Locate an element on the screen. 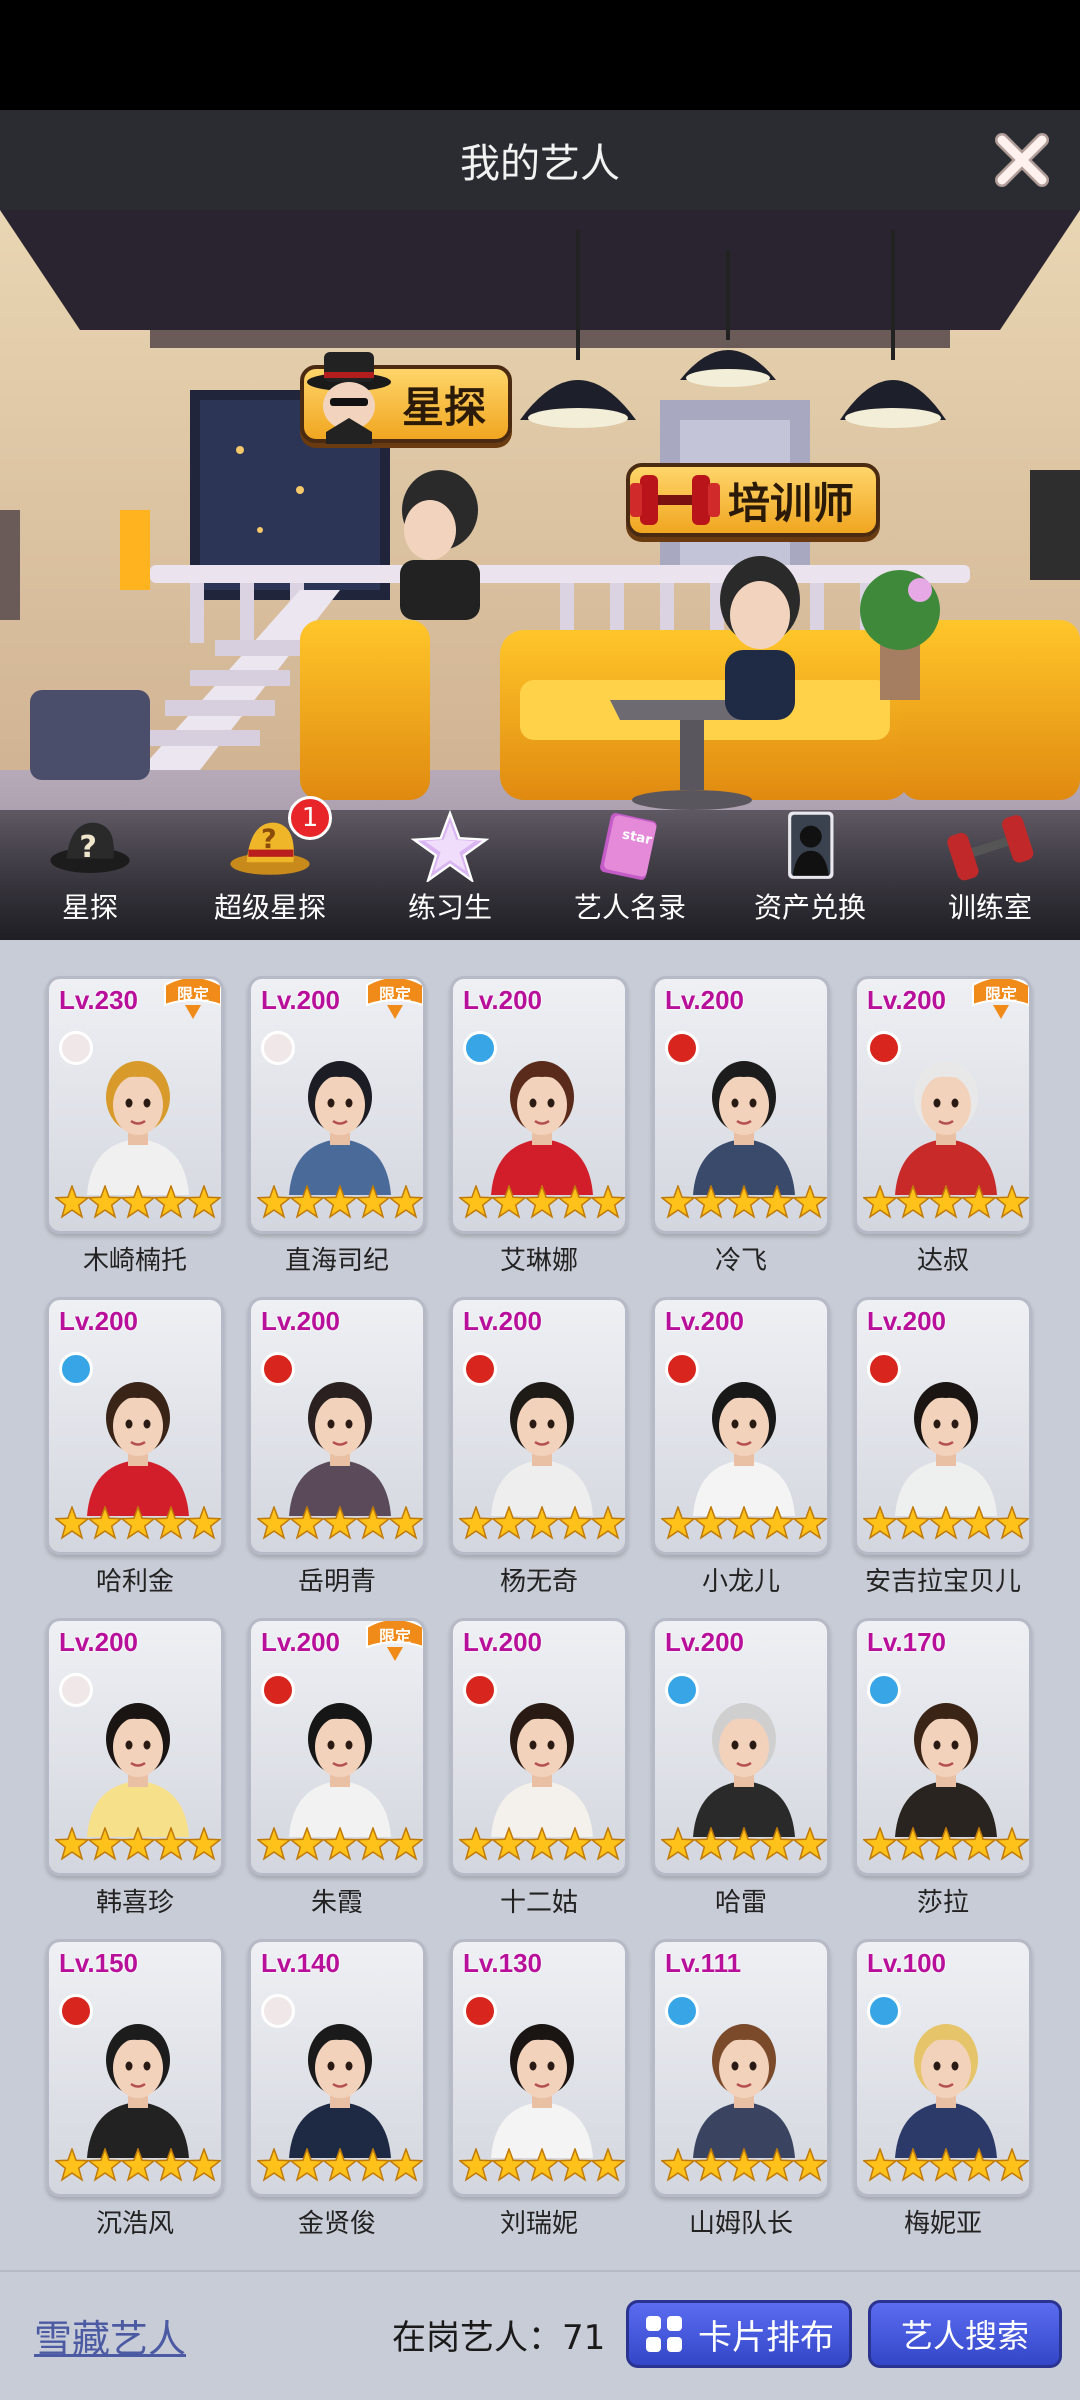  artist-card: Lv.230 限定 木崎楠托 is located at coordinates (135, 1126).